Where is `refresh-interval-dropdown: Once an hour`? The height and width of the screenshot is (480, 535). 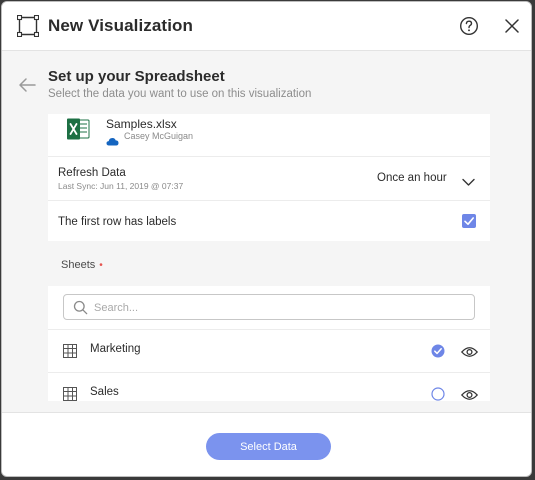 refresh-interval-dropdown: Once an hour is located at coordinates (423, 179).